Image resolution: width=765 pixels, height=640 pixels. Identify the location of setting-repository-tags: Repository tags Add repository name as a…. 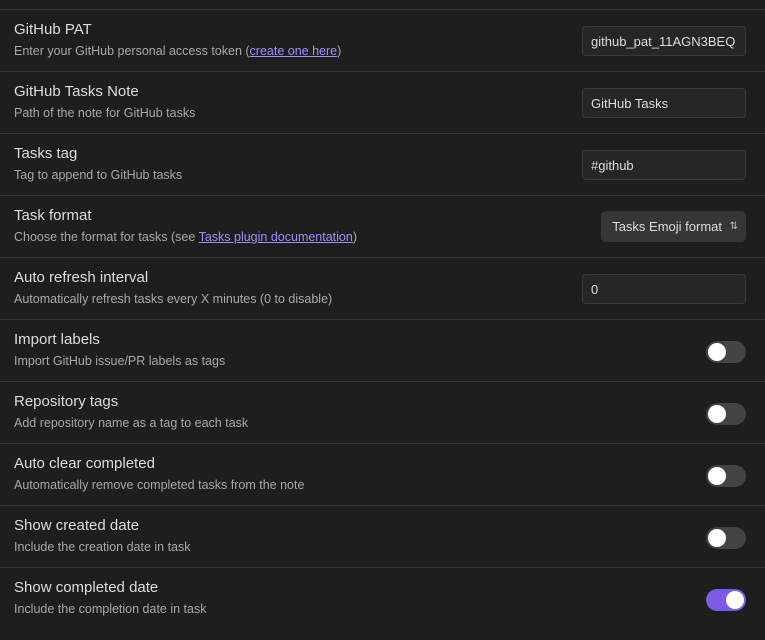
(382, 413).